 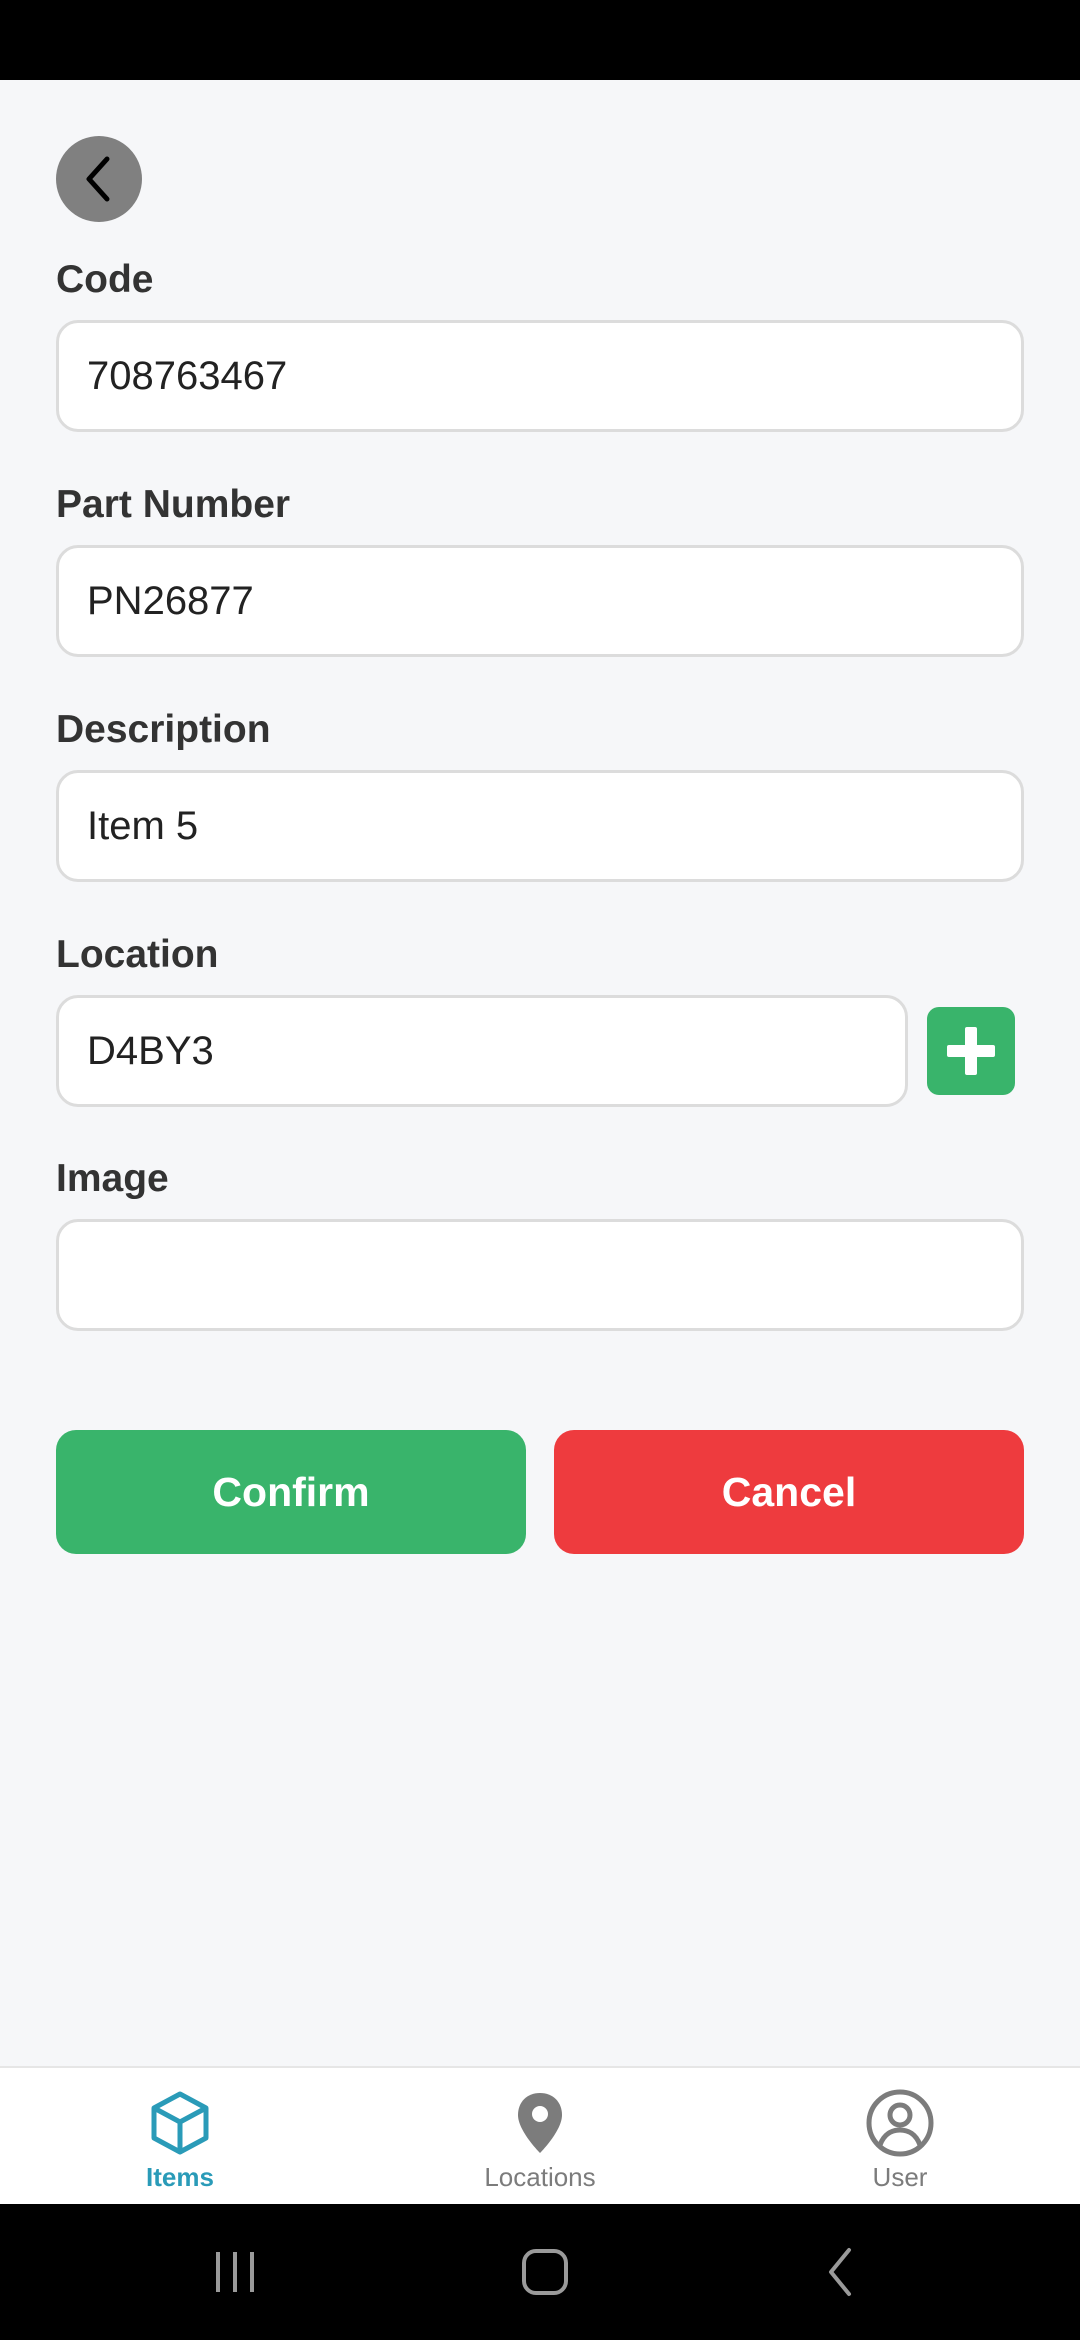 What do you see at coordinates (540, 2123) in the screenshot?
I see `map-pin-icon` at bounding box center [540, 2123].